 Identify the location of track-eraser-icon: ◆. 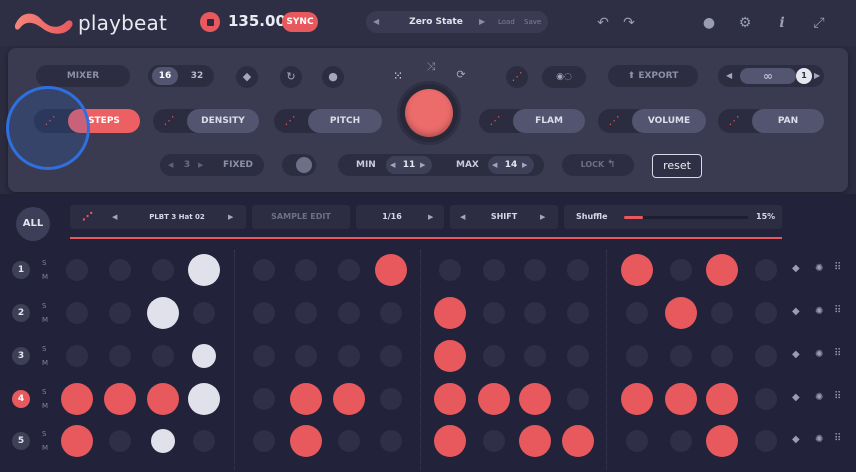
(796, 268).